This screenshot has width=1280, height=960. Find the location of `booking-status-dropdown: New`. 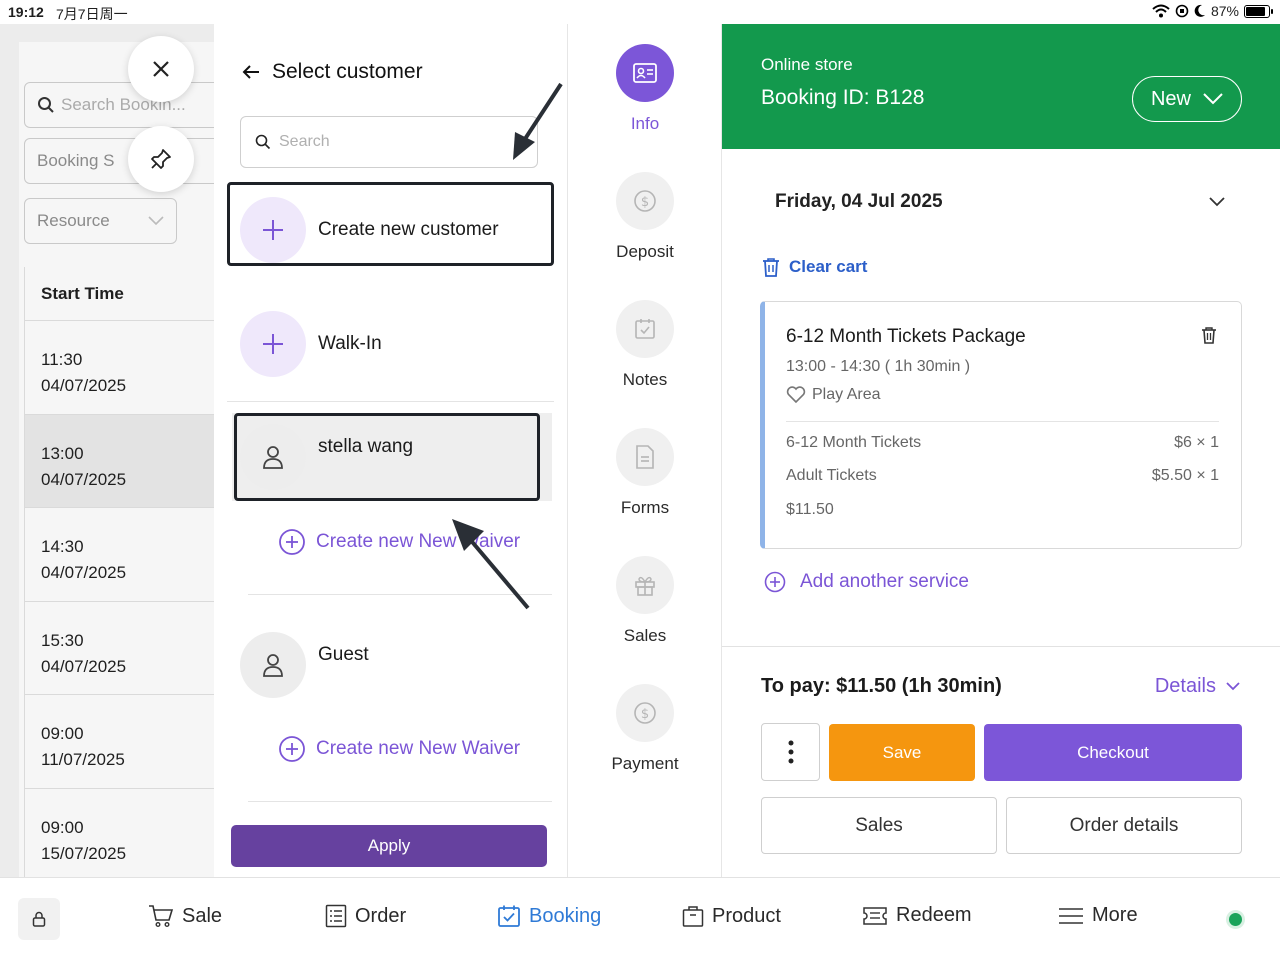

booking-status-dropdown: New is located at coordinates (1187, 99).